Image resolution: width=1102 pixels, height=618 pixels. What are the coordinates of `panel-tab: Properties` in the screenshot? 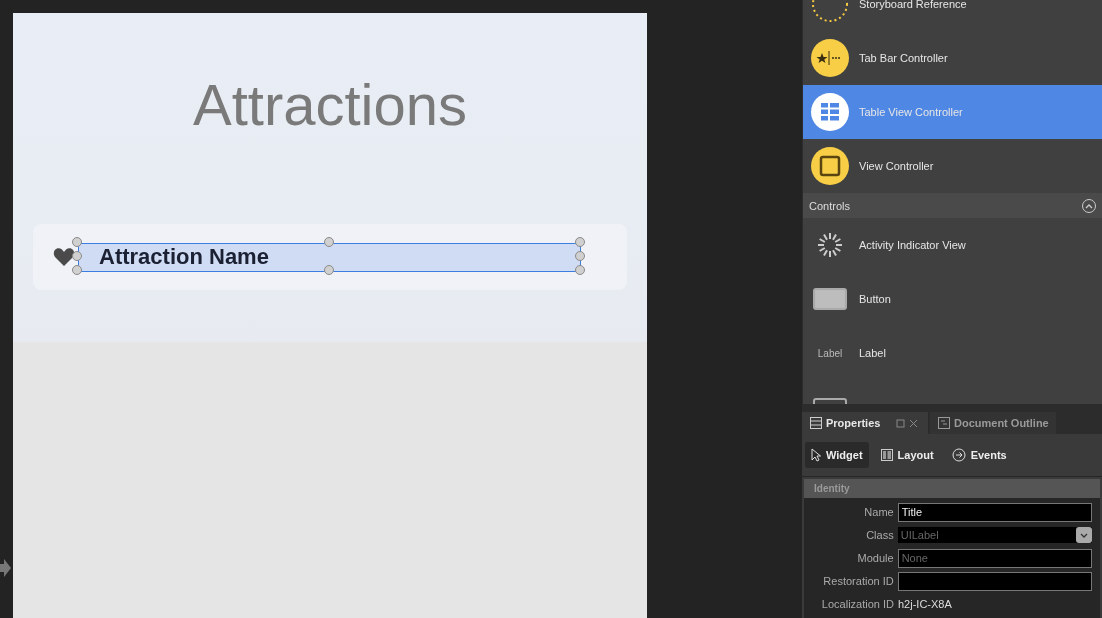 It's located at (865, 423).